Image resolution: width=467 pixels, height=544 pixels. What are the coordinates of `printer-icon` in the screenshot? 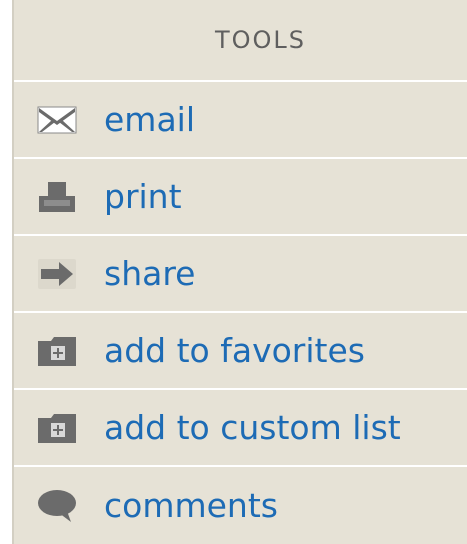 It's located at (57, 197).